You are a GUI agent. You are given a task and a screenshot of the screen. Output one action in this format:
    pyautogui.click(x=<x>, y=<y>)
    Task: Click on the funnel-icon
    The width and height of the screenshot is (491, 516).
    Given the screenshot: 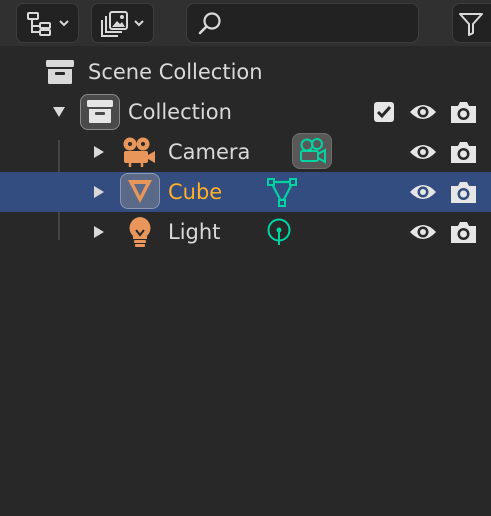 What is the action you would take?
    pyautogui.click(x=471, y=24)
    